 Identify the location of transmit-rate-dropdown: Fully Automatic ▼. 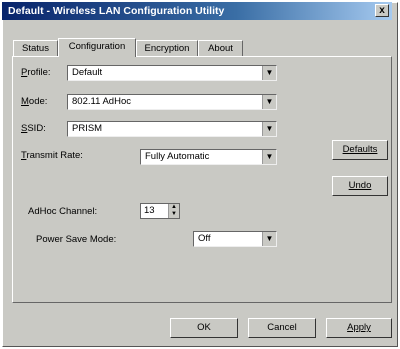
(208, 157).